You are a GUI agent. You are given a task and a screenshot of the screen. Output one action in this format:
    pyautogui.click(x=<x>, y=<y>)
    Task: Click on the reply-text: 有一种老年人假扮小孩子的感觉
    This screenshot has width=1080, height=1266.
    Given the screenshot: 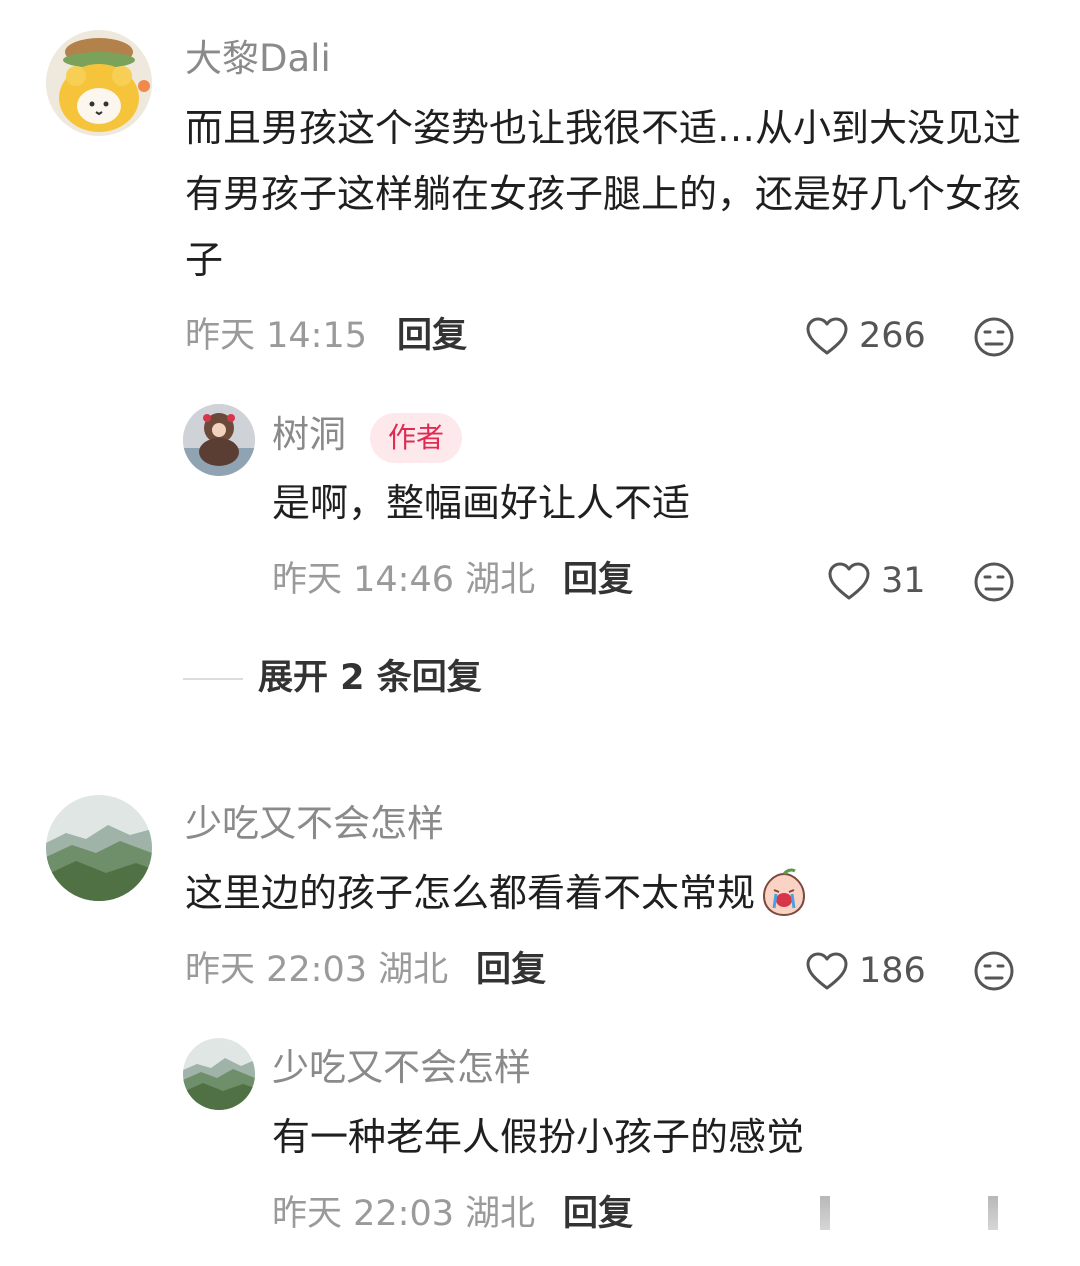 What is the action you would take?
    pyautogui.click(x=538, y=1137)
    